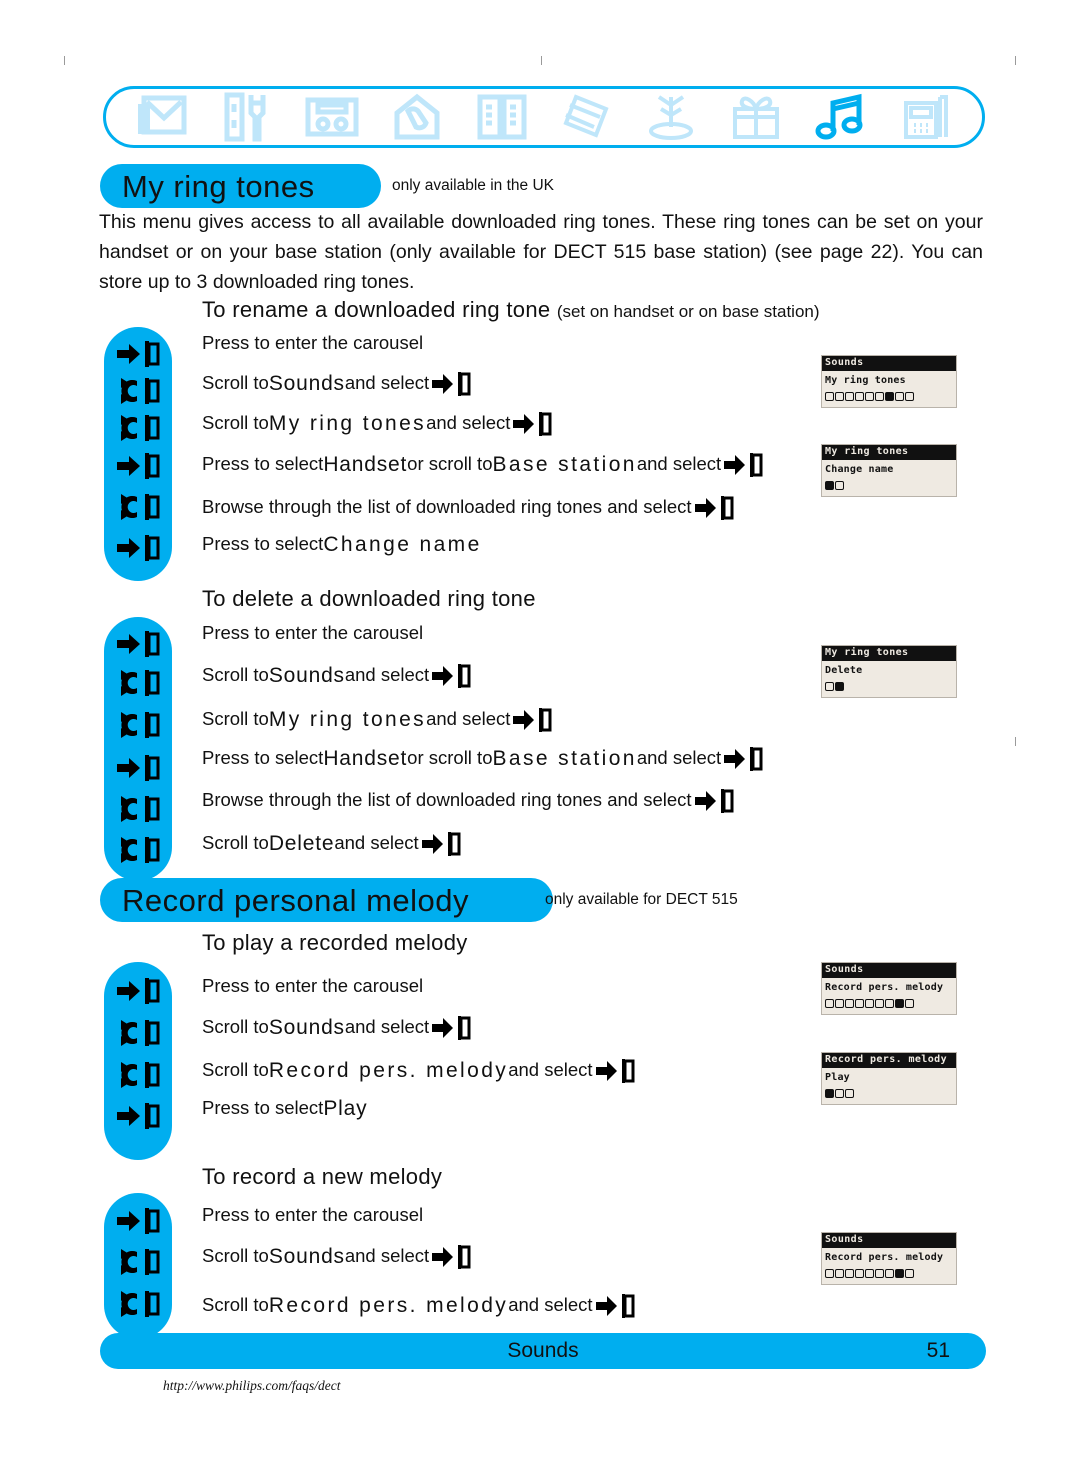 This screenshot has height=1479, width=1080. I want to click on open-book-icon, so click(502, 117).